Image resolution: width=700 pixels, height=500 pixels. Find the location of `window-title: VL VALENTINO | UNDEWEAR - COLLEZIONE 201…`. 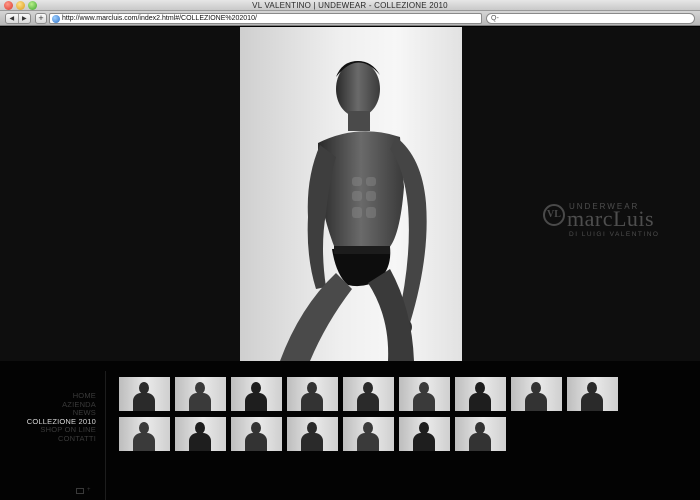

window-title: VL VALENTINO | UNDEWEAR - COLLEZIONE 201… is located at coordinates (350, 5).